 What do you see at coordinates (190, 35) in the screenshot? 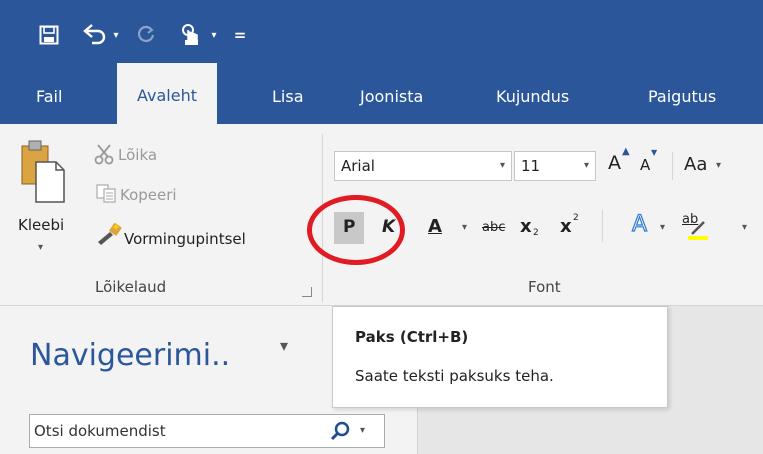
I see `touch-mode-icon` at bounding box center [190, 35].